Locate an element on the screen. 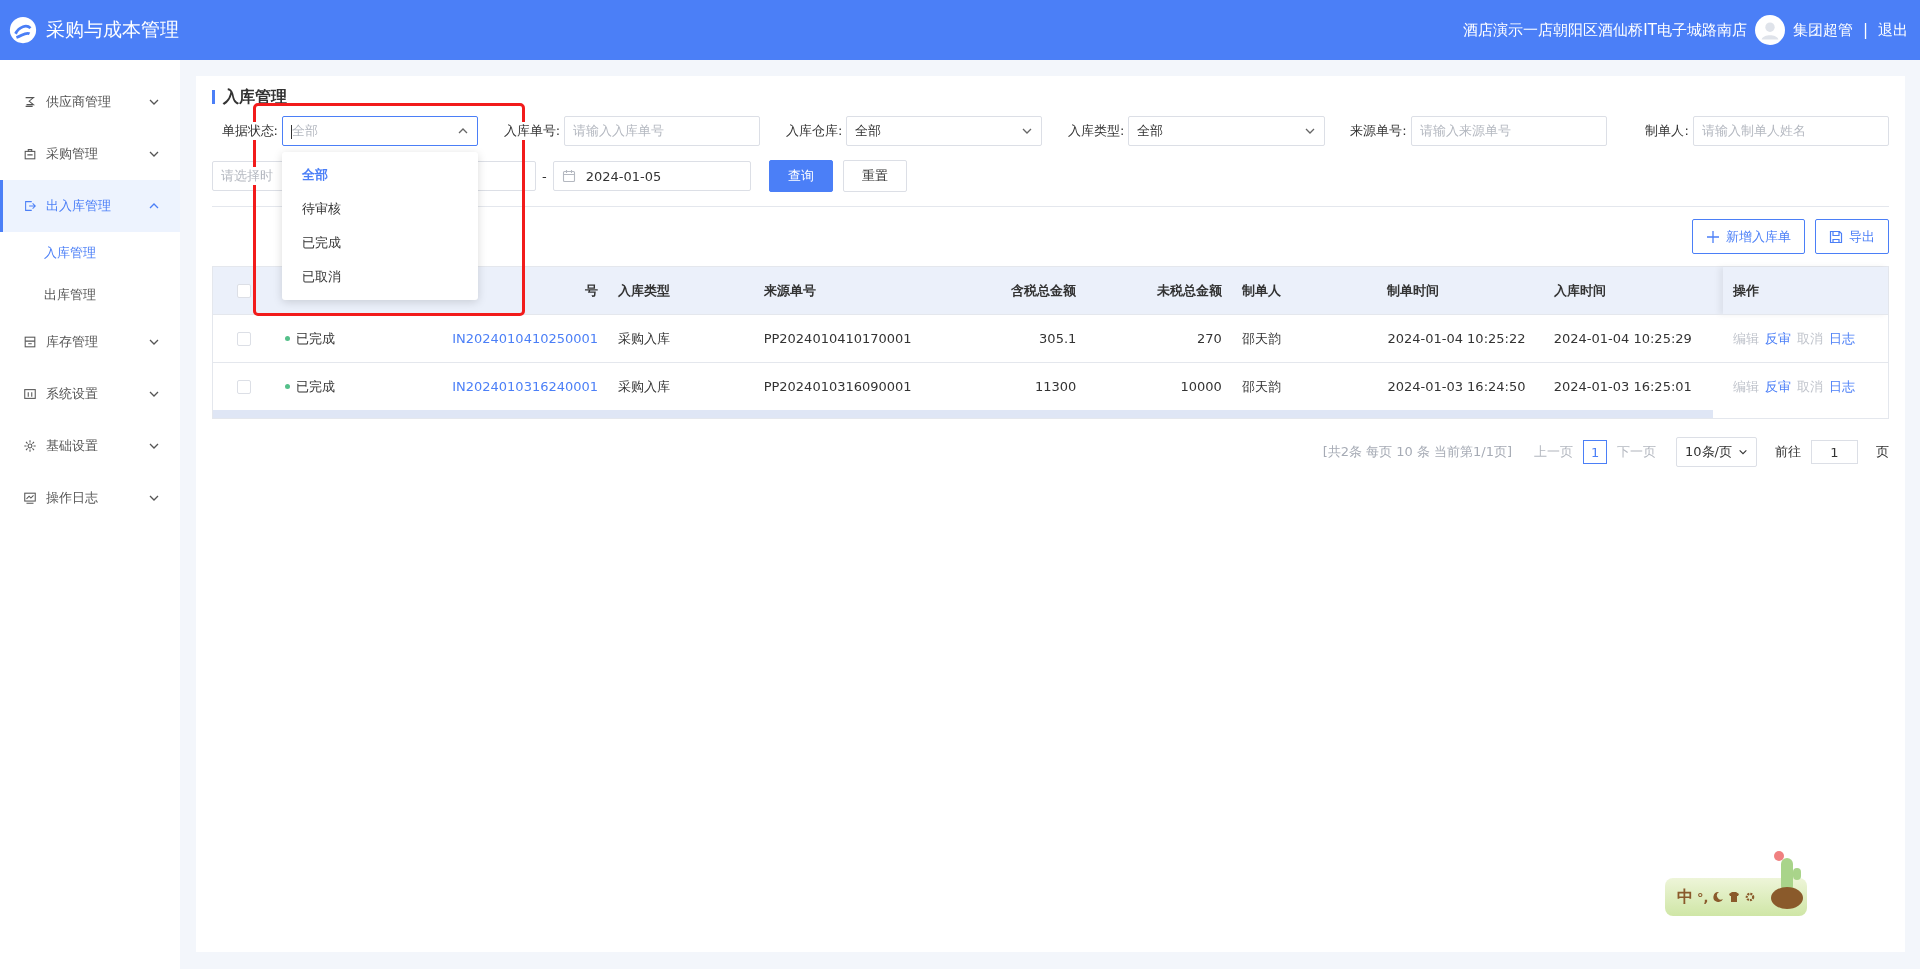 Image resolution: width=1920 pixels, height=969 pixels. input-field: 请输入入库单号 is located at coordinates (662, 131).